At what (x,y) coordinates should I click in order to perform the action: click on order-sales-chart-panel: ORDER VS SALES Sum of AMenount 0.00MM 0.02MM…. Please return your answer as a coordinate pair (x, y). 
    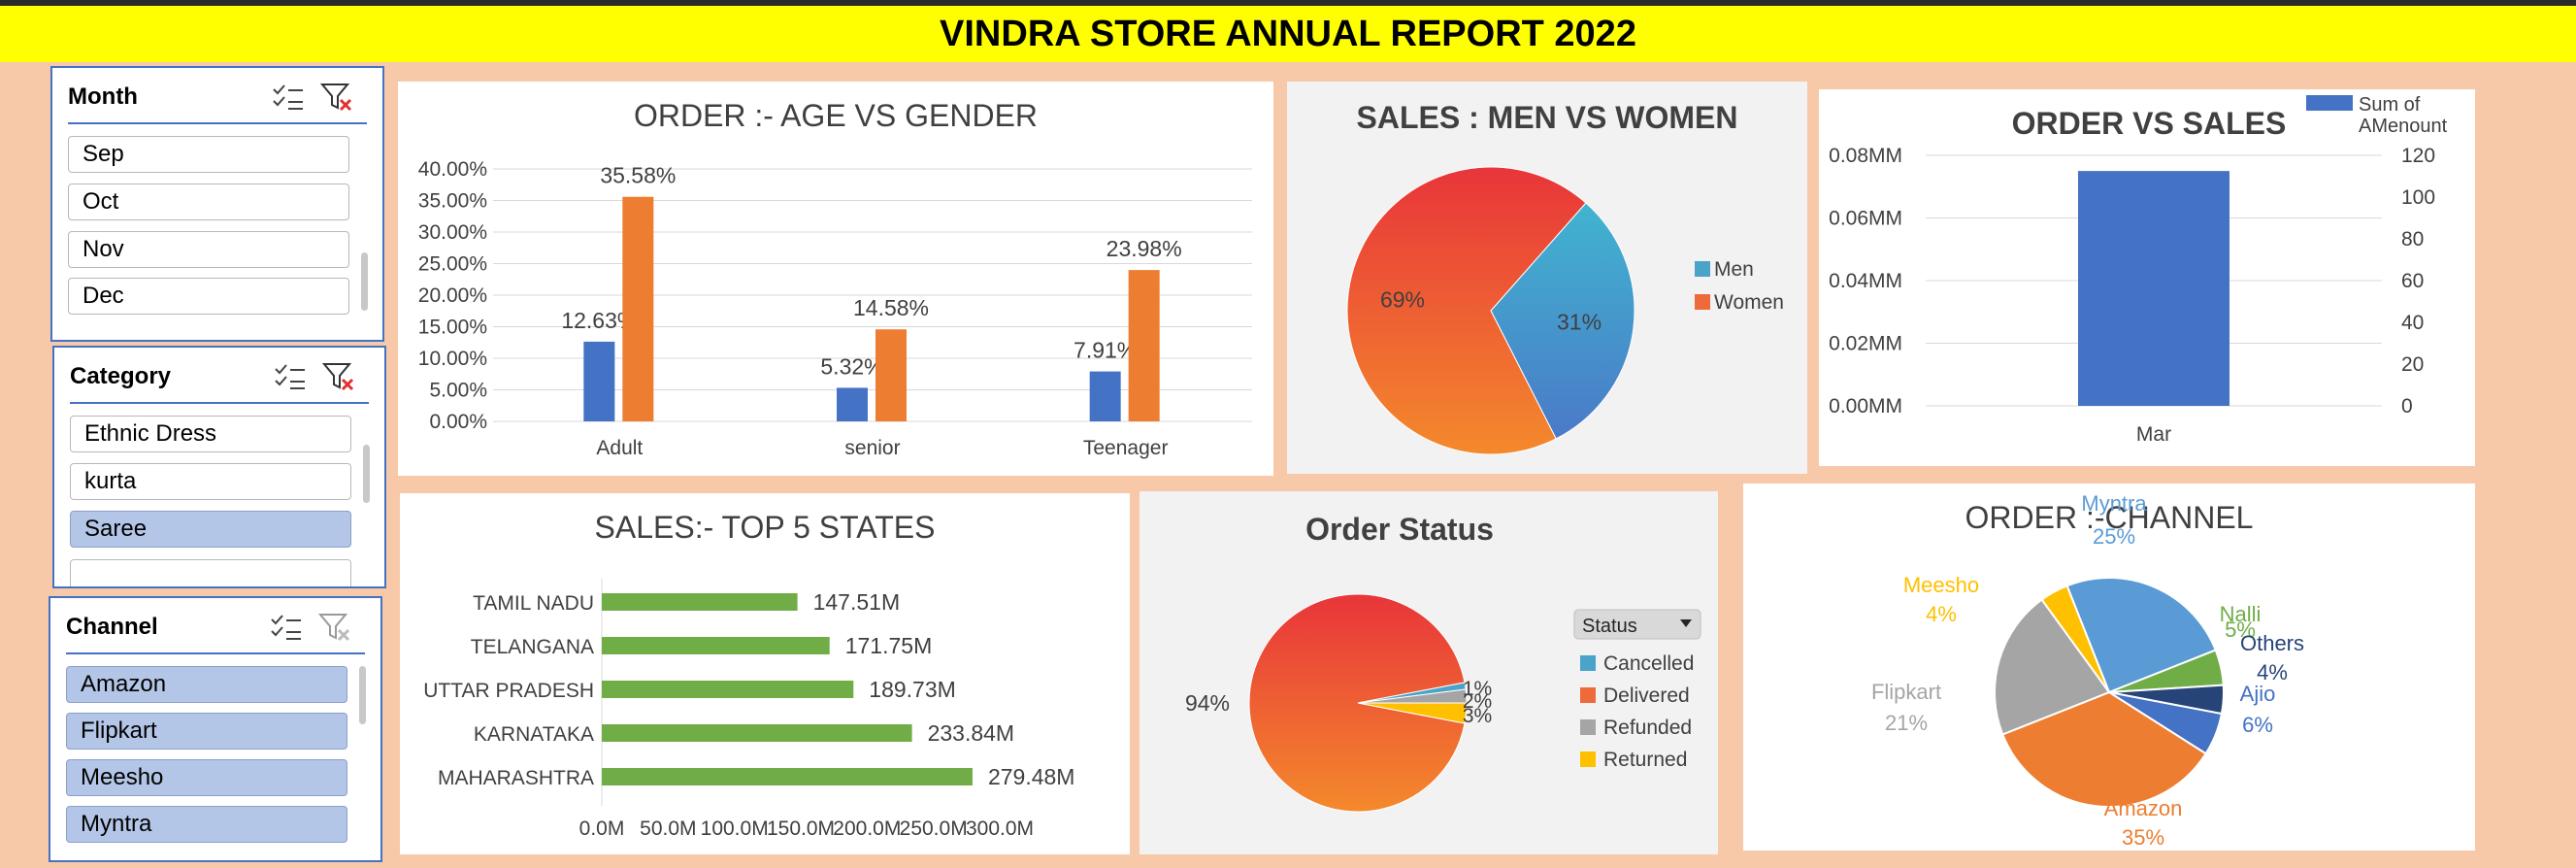
    Looking at the image, I should click on (2147, 277).